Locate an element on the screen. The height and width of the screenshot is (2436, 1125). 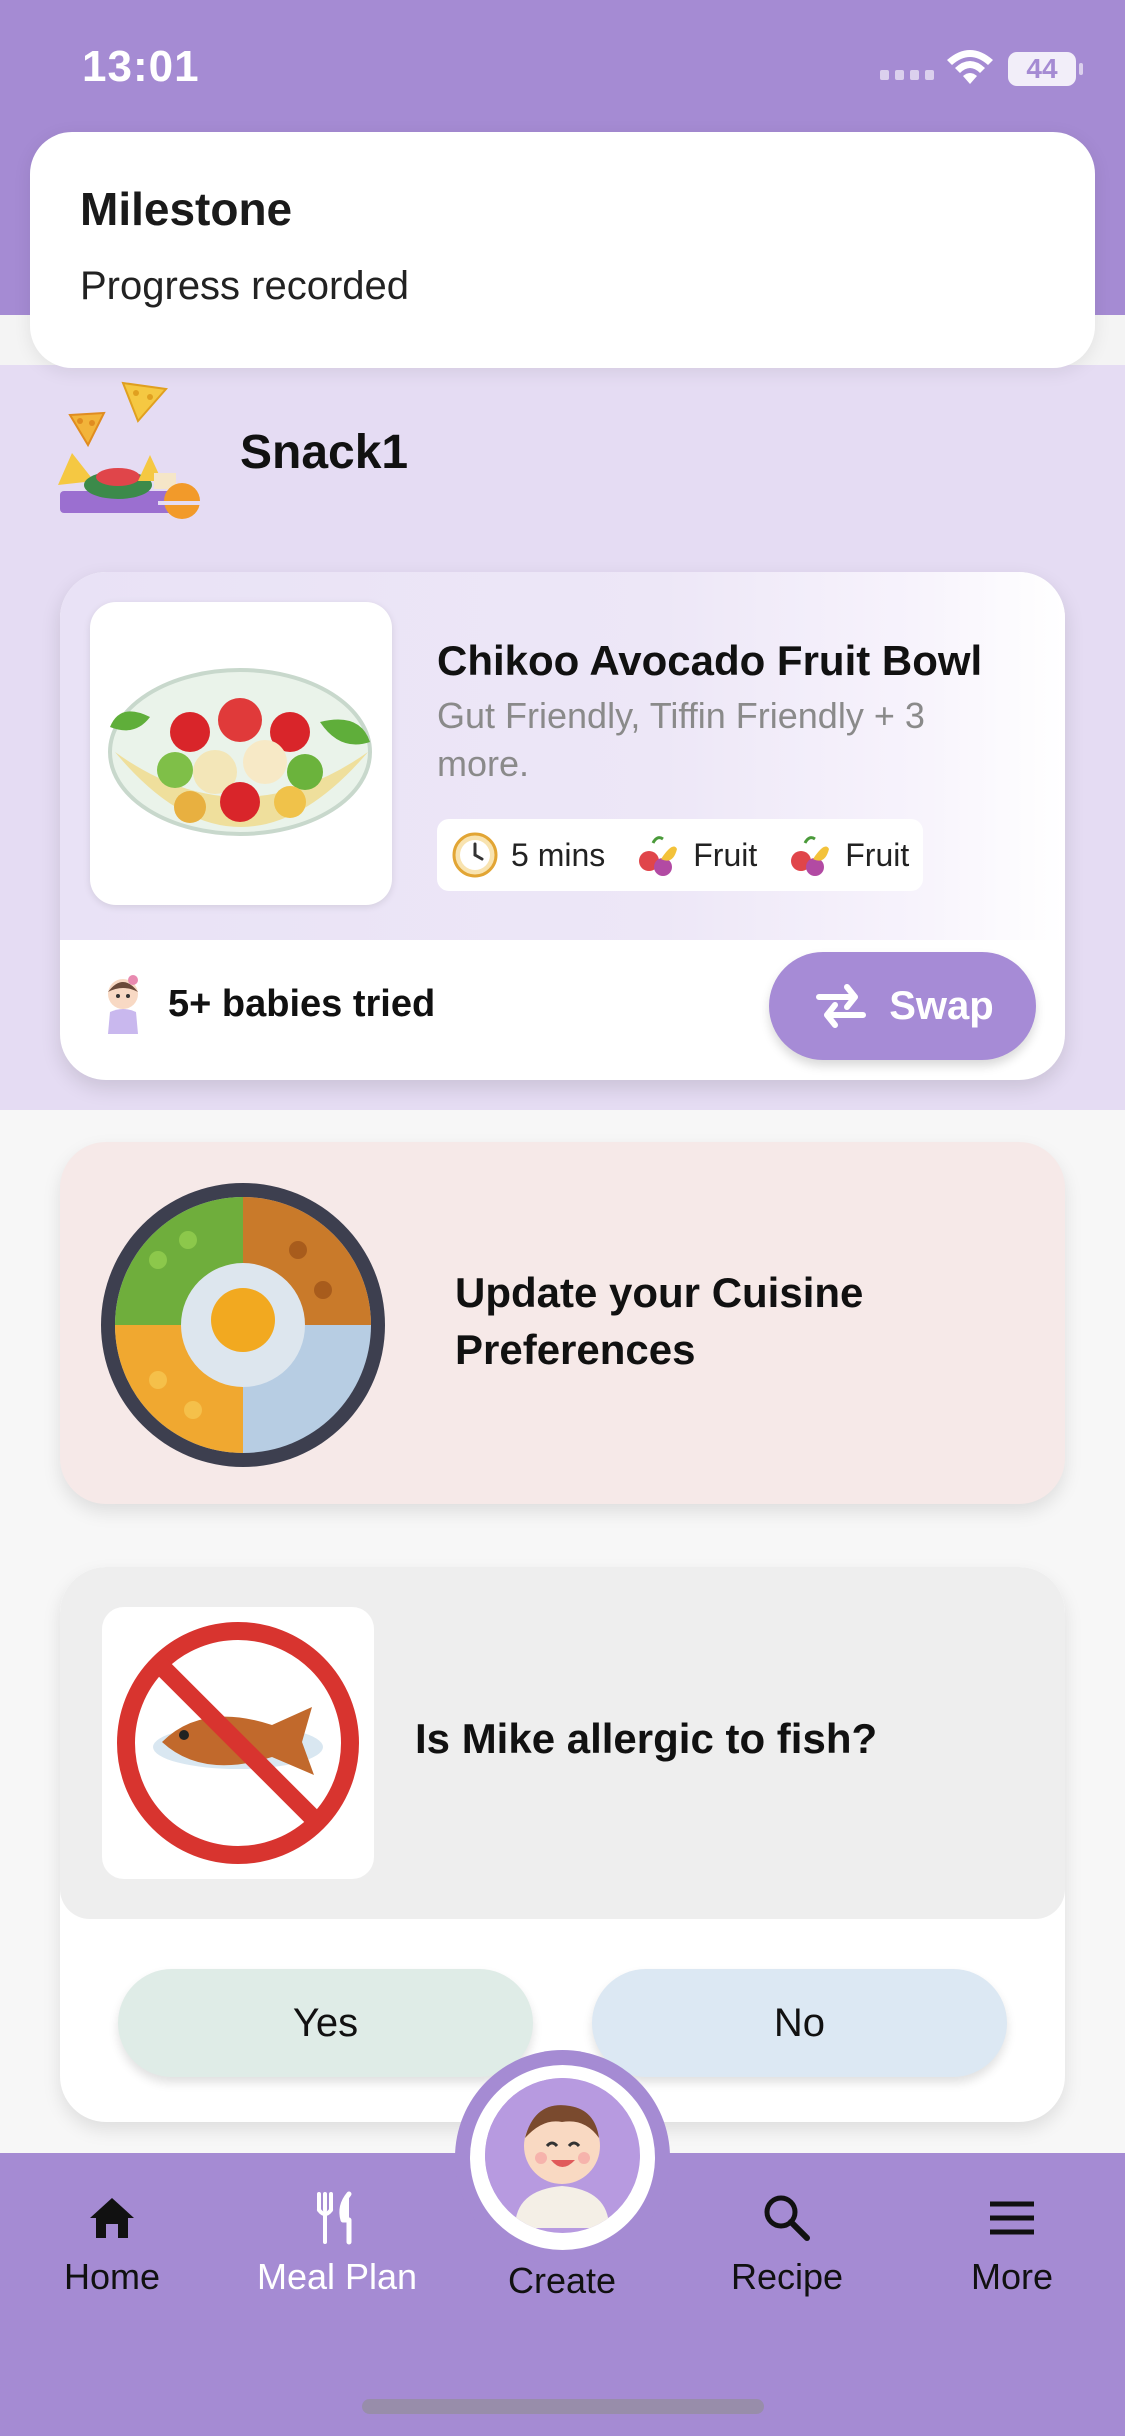
recipe-meta-row: 5 mins Fruit Fruit is located at coordinates (680, 855).